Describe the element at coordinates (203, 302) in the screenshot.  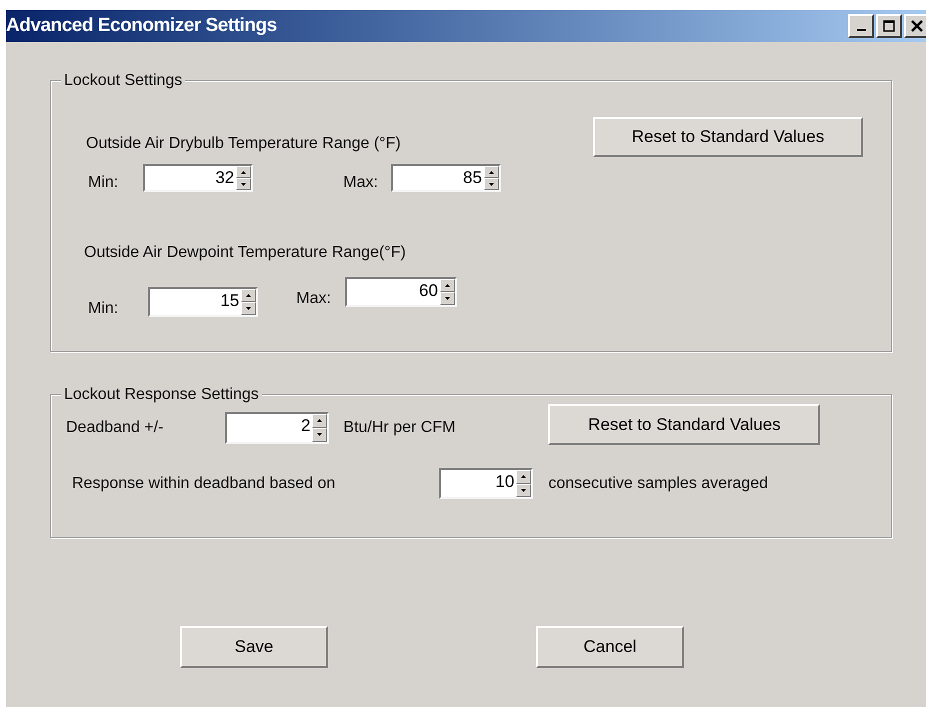
I see `number-spinner: 15` at that location.